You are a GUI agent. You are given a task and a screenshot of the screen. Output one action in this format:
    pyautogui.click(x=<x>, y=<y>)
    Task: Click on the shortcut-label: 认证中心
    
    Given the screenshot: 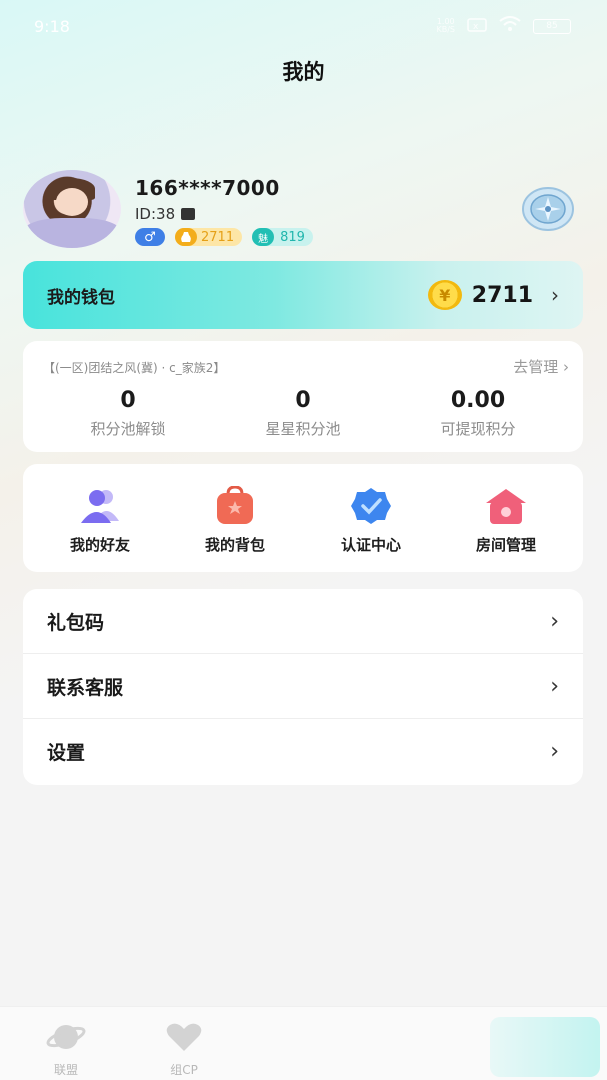 What is the action you would take?
    pyautogui.click(x=370, y=545)
    